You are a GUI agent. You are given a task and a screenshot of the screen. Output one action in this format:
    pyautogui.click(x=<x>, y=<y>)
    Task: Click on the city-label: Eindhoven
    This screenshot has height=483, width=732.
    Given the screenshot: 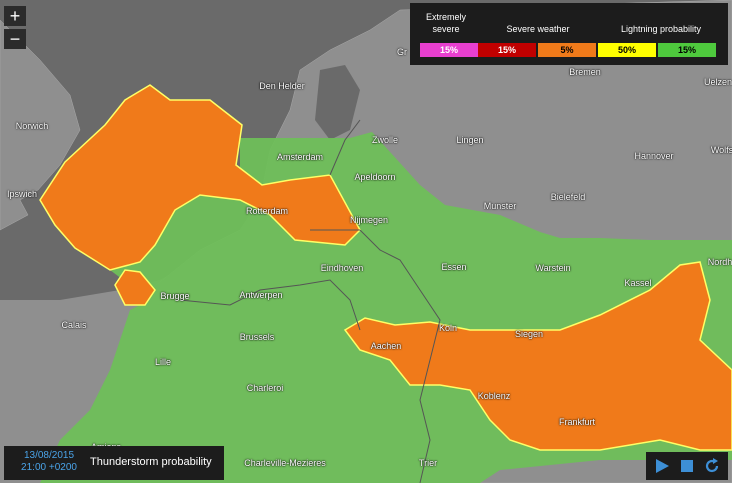 What is the action you would take?
    pyautogui.click(x=342, y=268)
    